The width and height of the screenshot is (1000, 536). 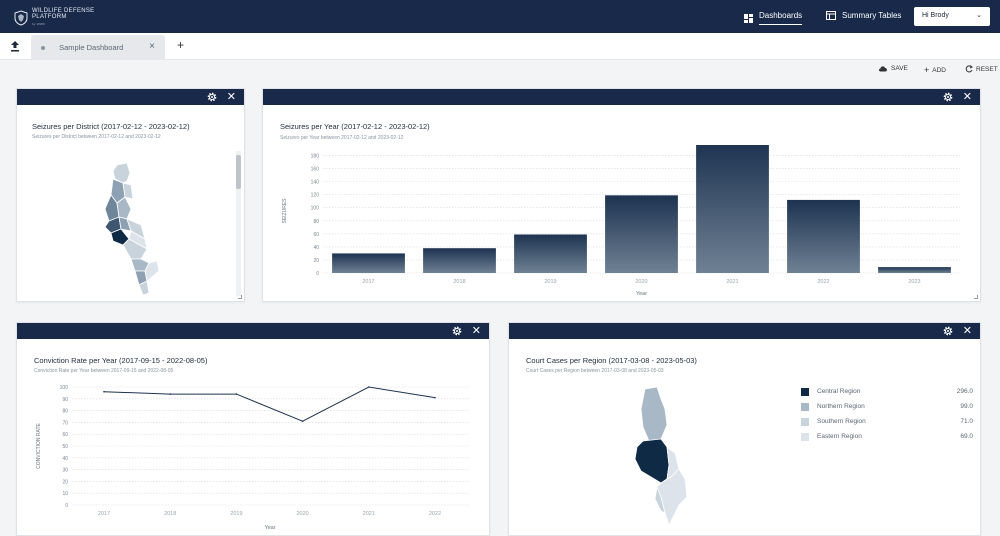 I want to click on series-line, so click(x=269, y=404).